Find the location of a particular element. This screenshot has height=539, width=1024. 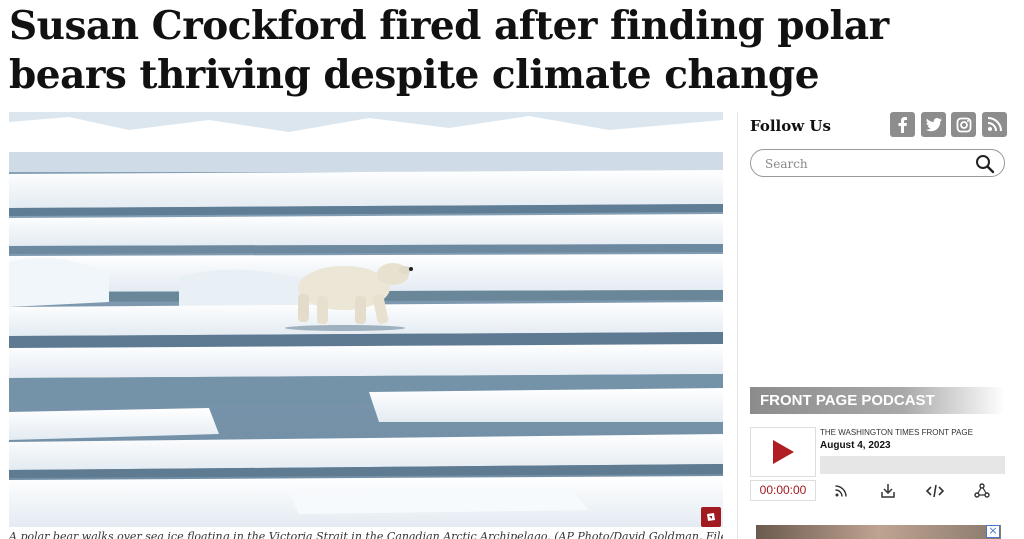

play-button is located at coordinates (783, 452).